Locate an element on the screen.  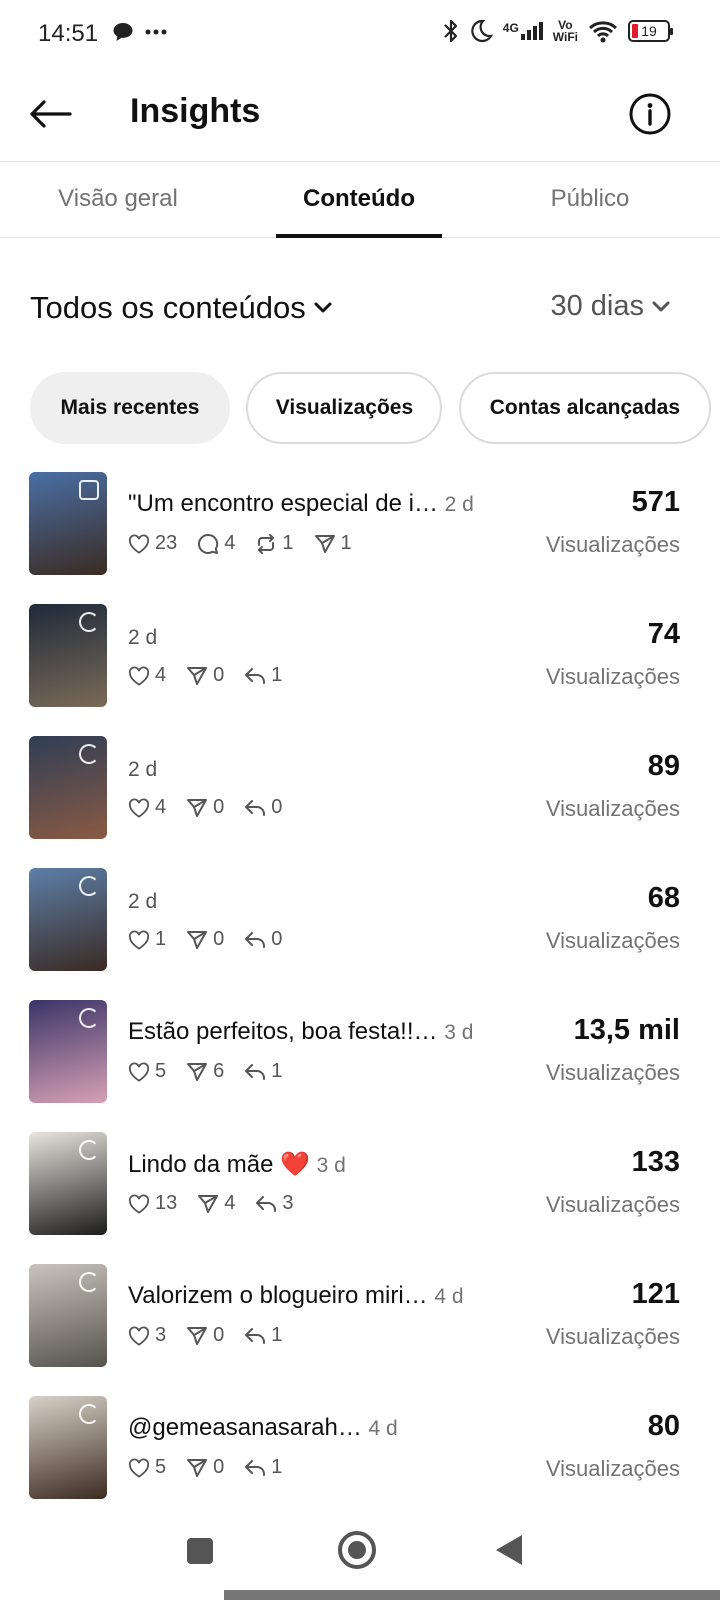
heart-value: 3 is located at coordinates (161, 1335).